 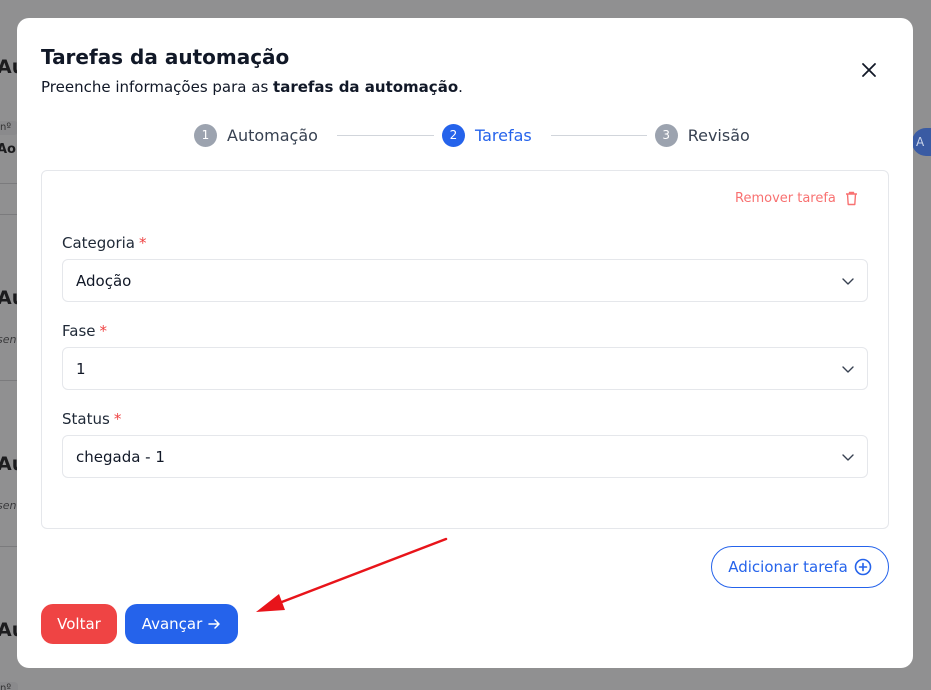 I want to click on phase-select: 1, so click(x=465, y=368).